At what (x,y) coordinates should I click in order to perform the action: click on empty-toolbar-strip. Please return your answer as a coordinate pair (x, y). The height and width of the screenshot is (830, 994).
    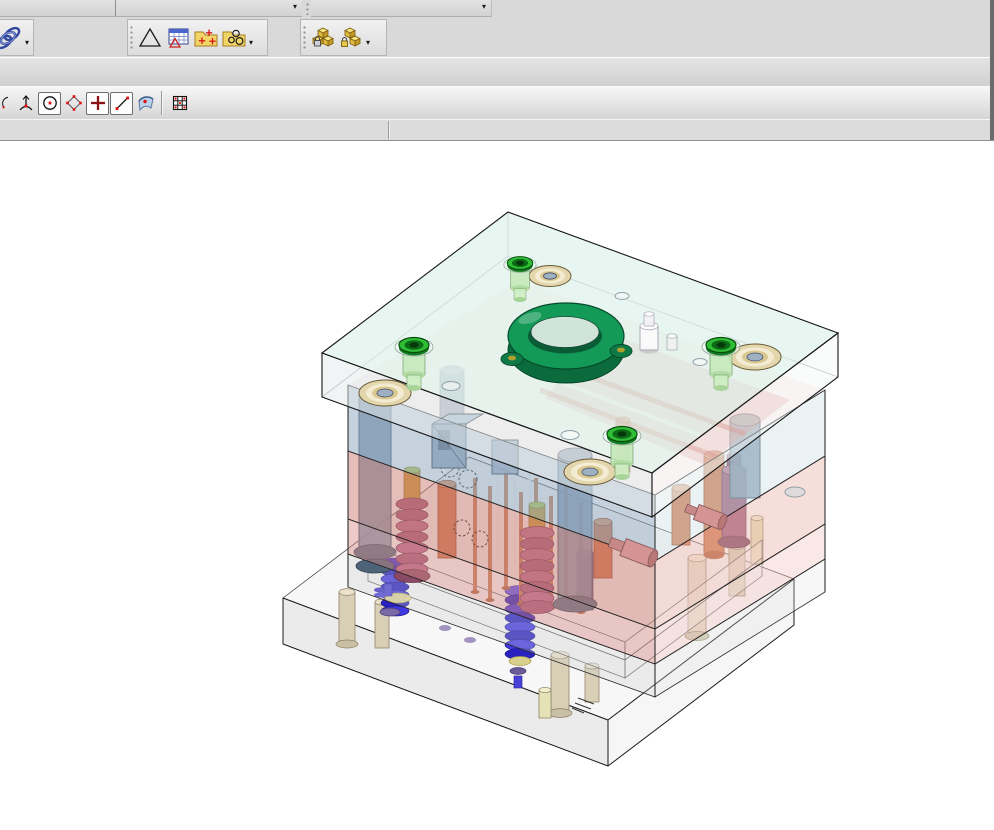
    Looking at the image, I should click on (497, 72).